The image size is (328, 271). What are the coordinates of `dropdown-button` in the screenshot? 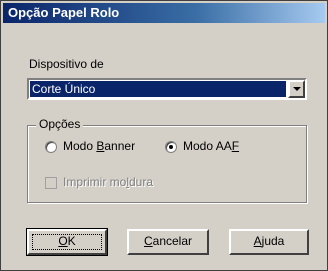 It's located at (296, 89).